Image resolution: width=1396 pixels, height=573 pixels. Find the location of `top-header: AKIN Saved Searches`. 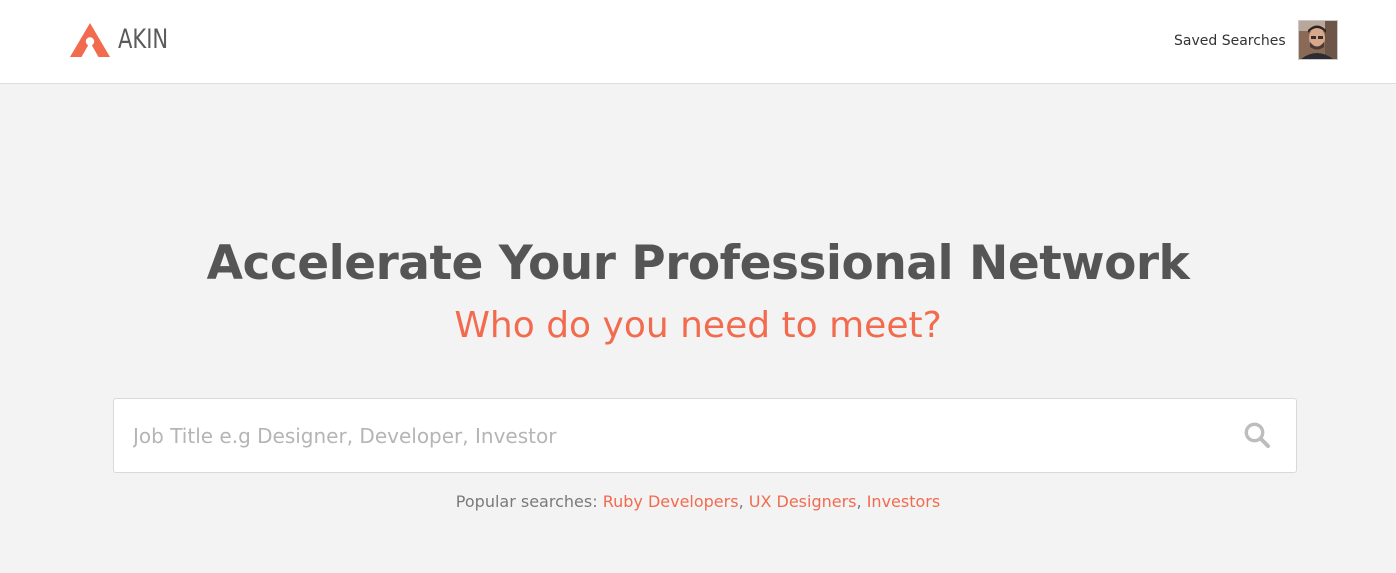

top-header: AKIN Saved Searches is located at coordinates (698, 42).